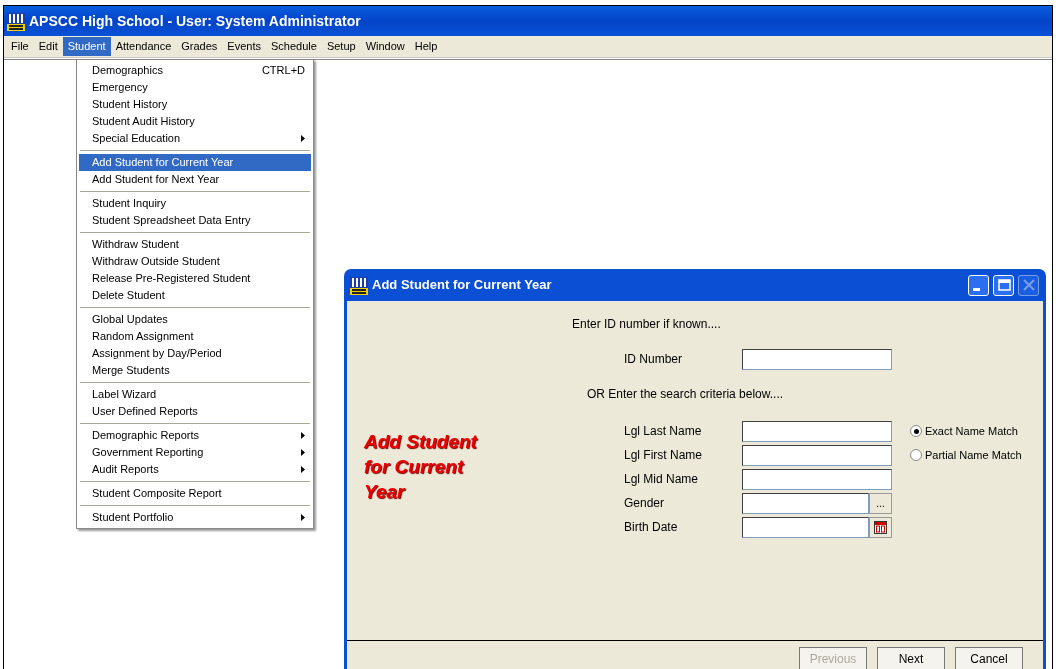  Describe the element at coordinates (20, 46) in the screenshot. I see `menu-item: File` at that location.